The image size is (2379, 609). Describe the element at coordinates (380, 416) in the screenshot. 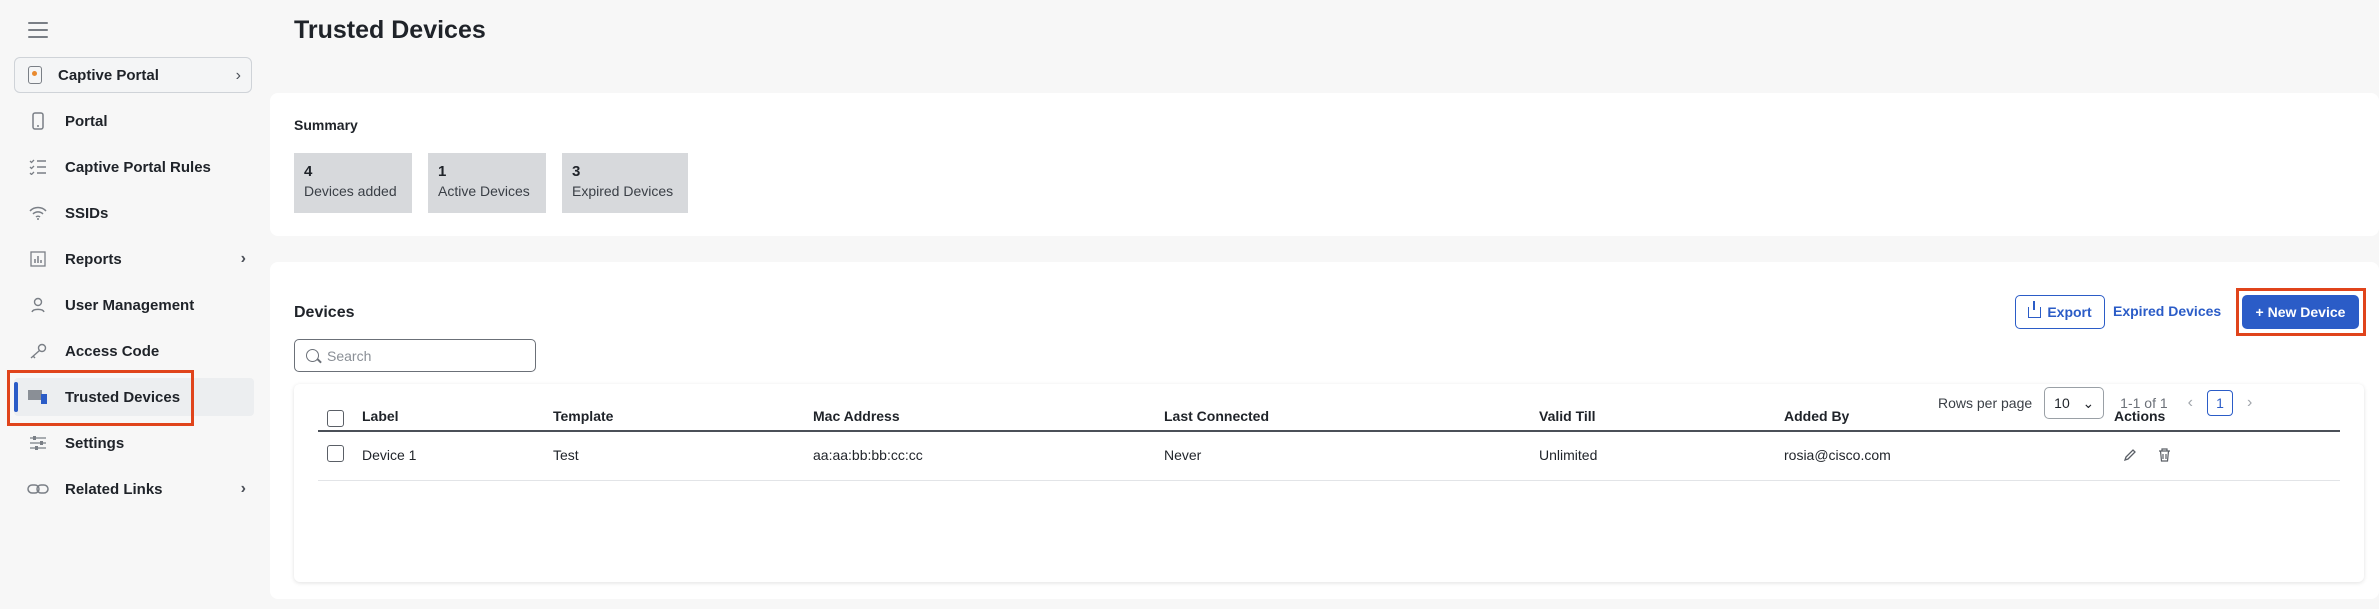

I see `column-header: Label` at that location.